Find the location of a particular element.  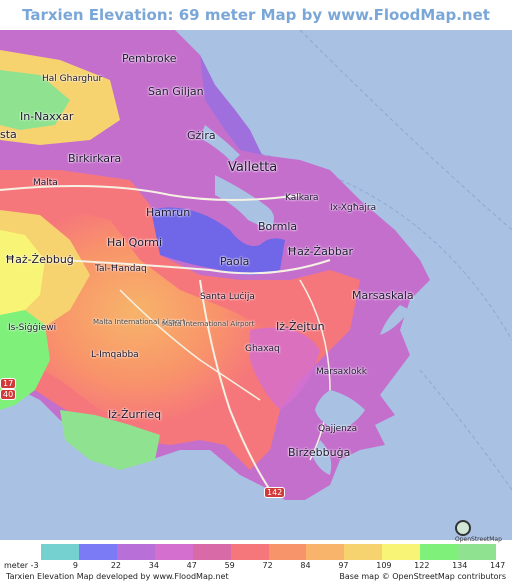

place-label: Iż-Żurrieq is located at coordinates (134, 414).